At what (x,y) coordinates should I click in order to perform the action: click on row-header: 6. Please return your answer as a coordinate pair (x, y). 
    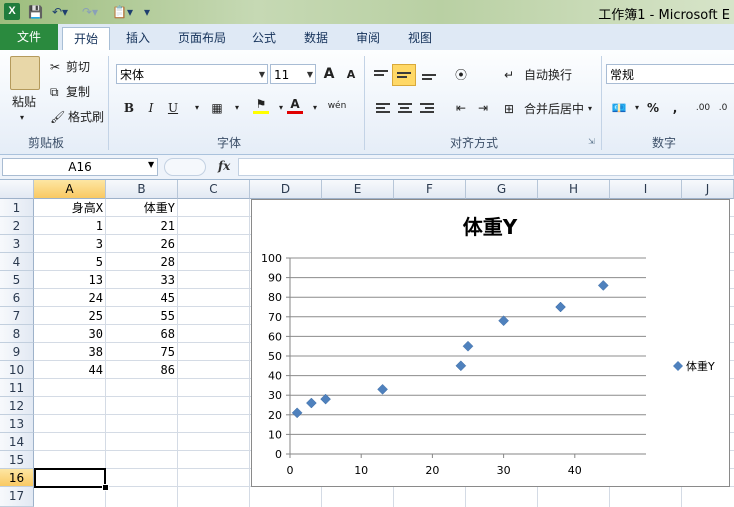
    Looking at the image, I should click on (17, 298).